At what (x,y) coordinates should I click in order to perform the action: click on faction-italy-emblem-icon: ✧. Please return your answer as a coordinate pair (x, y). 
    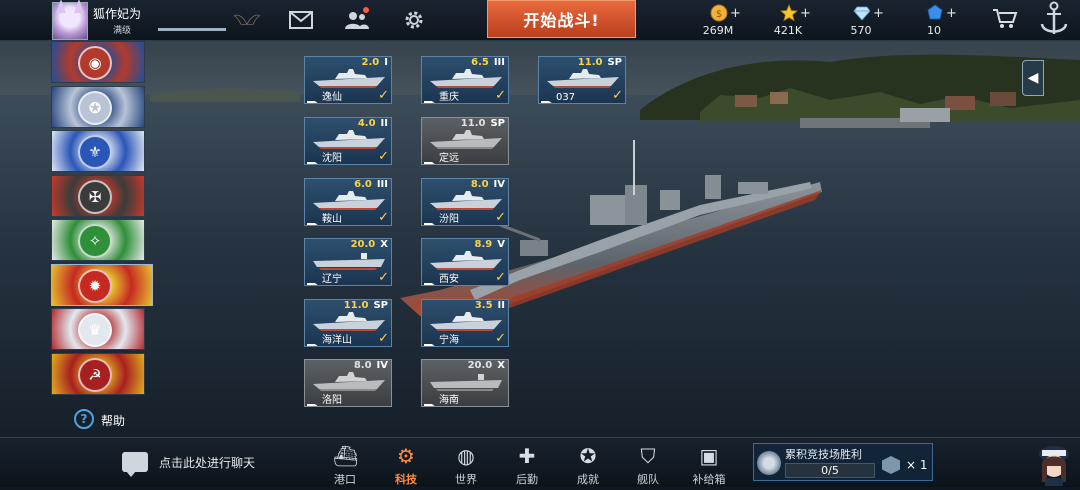
    Looking at the image, I should click on (95, 241).